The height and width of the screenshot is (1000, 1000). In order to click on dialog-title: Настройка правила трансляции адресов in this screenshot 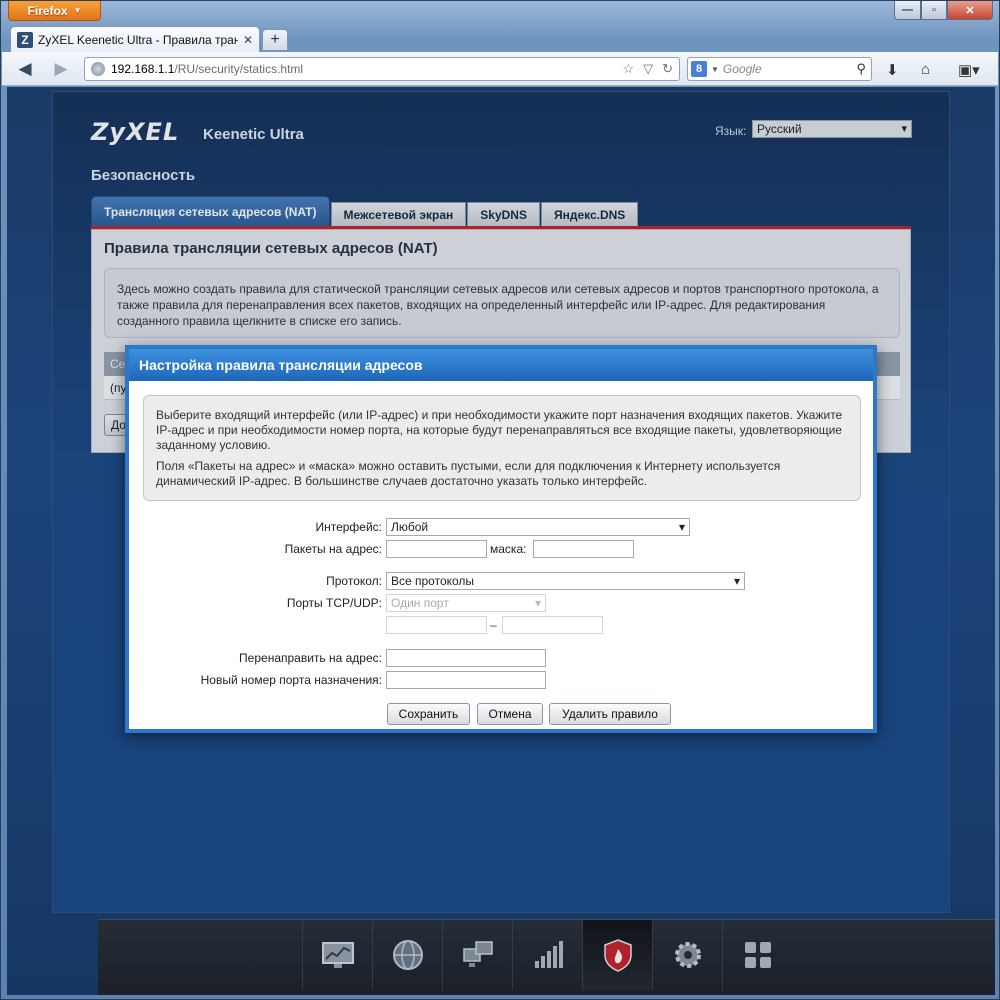, I will do `click(501, 365)`.